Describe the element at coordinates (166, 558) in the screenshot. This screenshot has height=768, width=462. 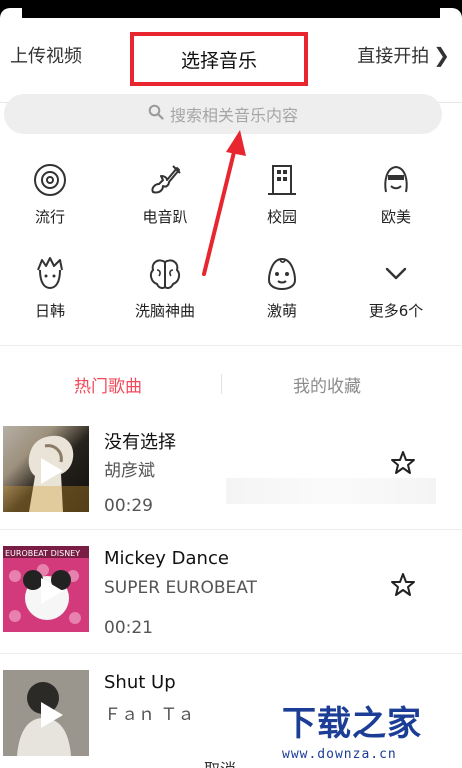
I see `song-title: Mickey Dance` at that location.